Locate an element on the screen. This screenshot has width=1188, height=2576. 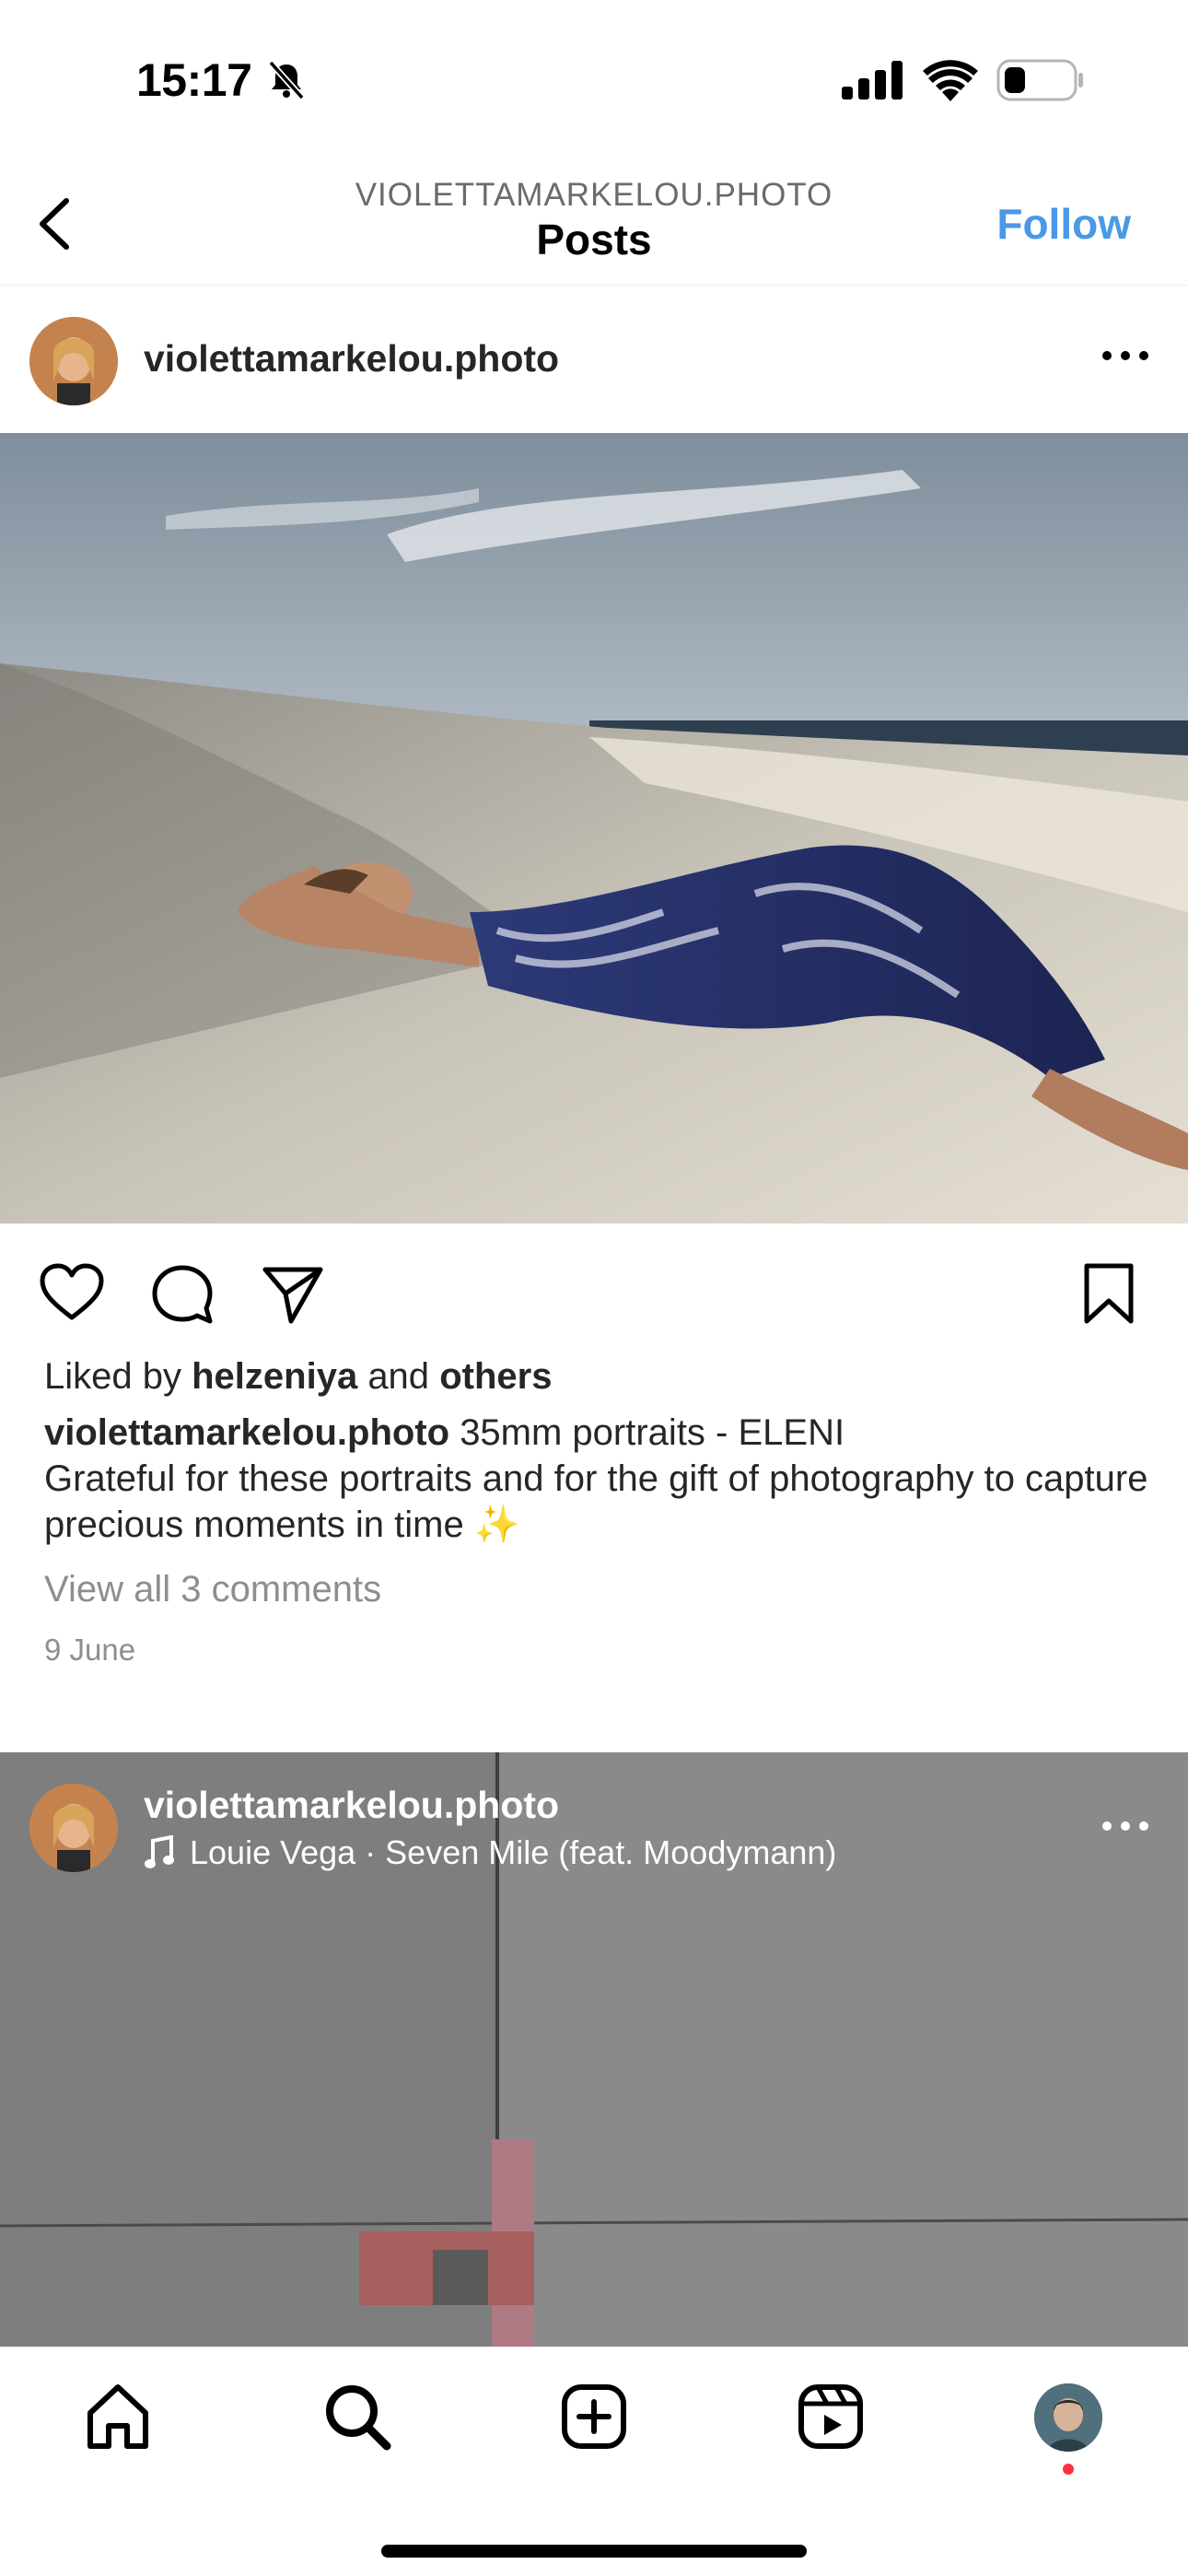
likes-text: Liked by helzeniya and others is located at coordinates (298, 1377).